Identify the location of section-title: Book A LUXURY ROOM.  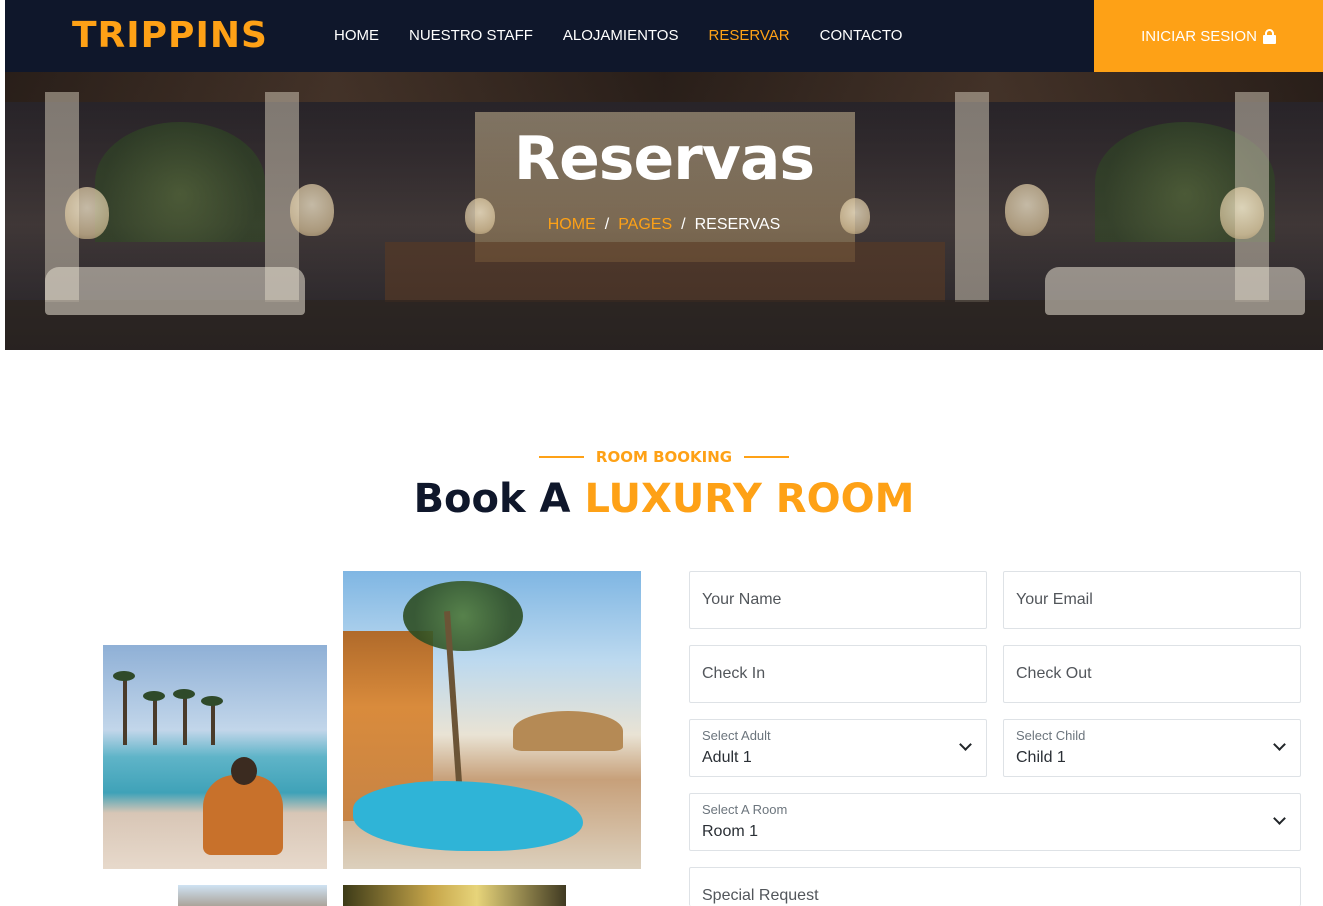
(664, 499).